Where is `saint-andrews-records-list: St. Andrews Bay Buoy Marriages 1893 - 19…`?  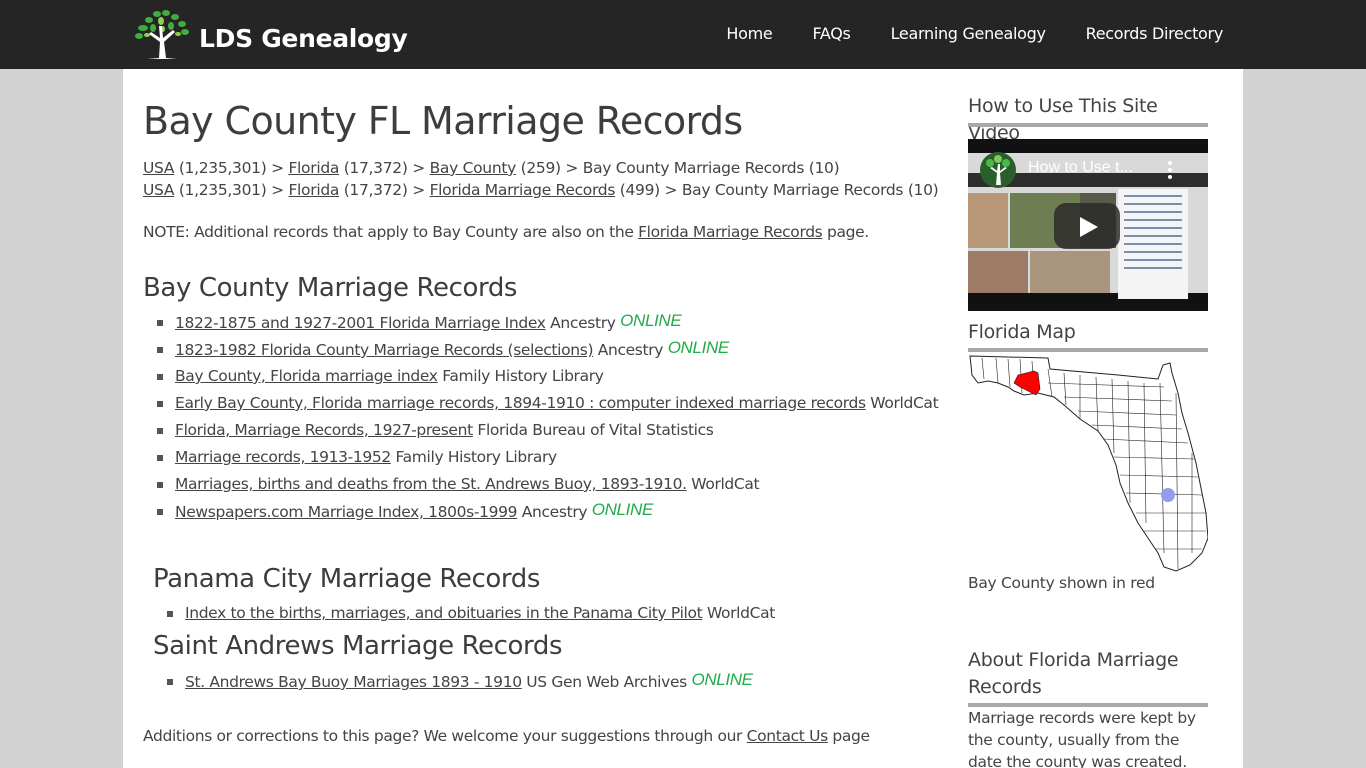 saint-andrews-records-list: St. Andrews Bay Buoy Marriages 1893 - 19… is located at coordinates (453, 681).